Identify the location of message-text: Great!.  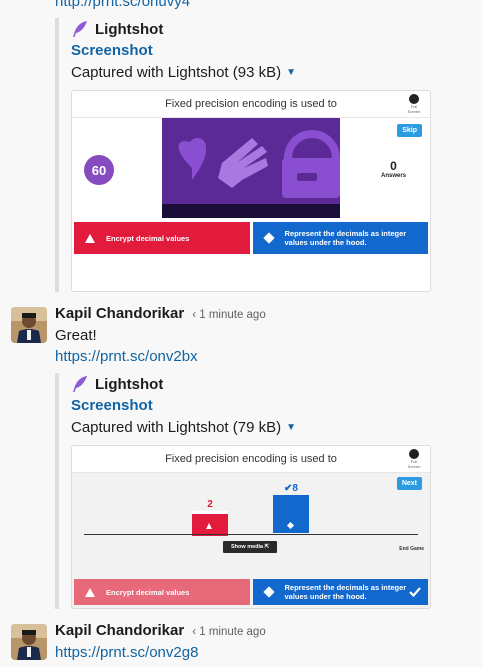
(76, 335).